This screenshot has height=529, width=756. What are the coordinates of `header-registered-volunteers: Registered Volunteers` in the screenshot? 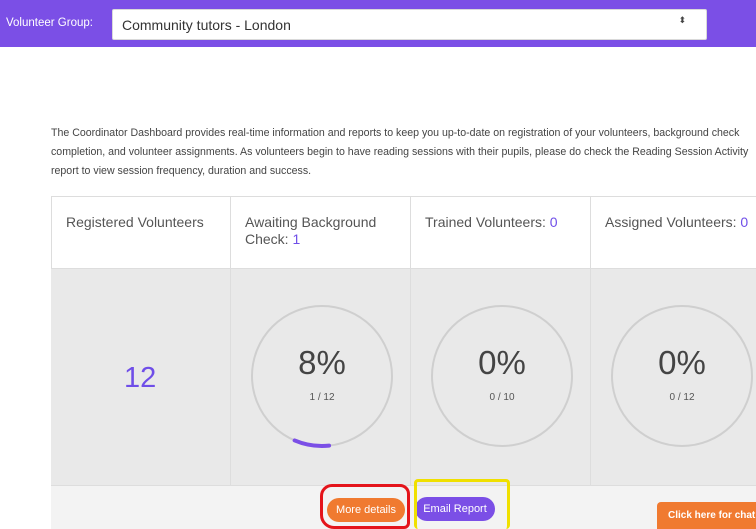 It's located at (140, 233).